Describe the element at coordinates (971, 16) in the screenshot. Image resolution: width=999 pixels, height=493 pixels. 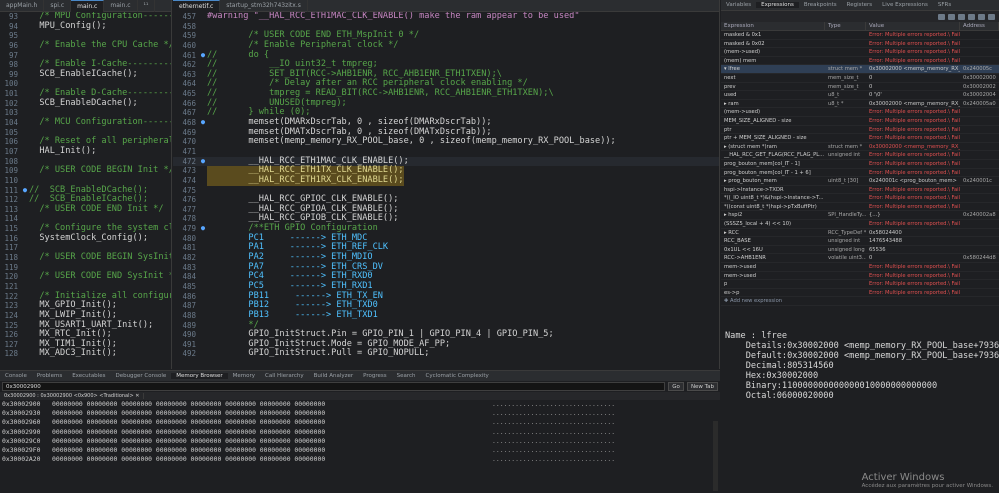
I see `remove-expression-icon` at that location.